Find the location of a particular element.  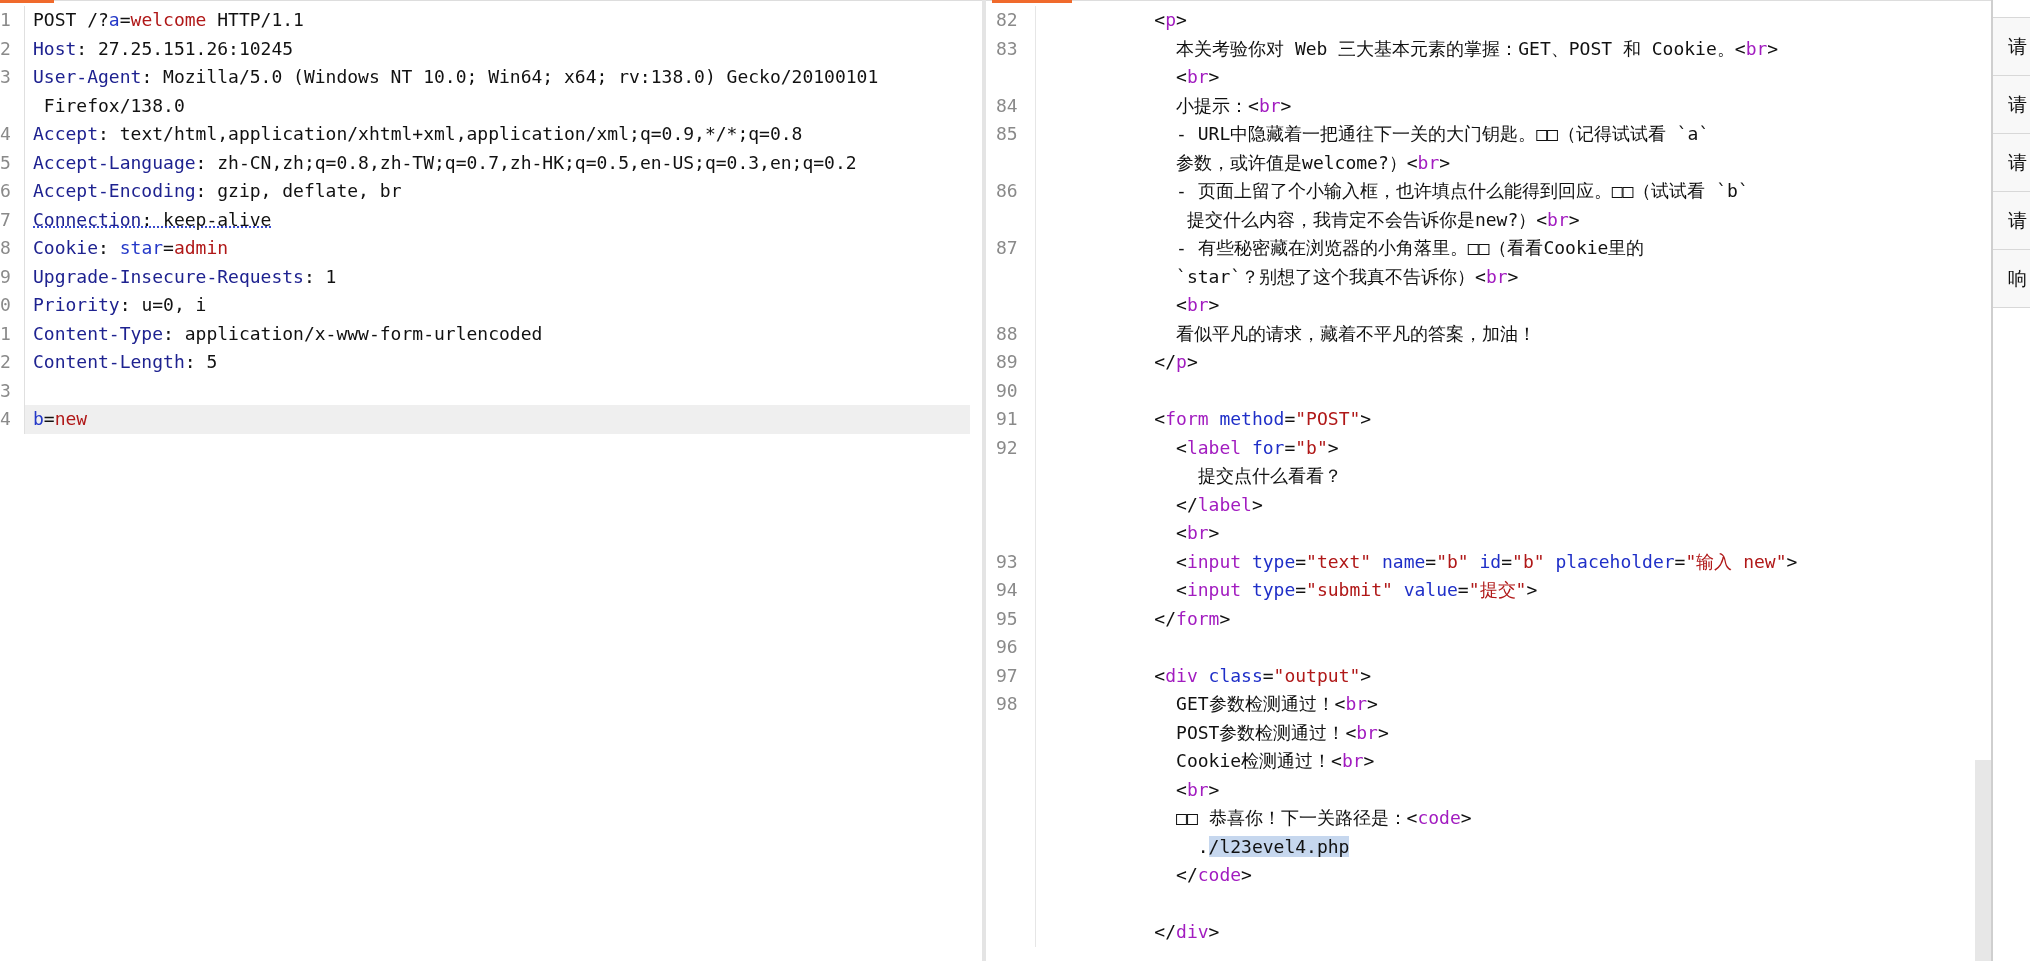

side-tab: 响 is located at coordinates (2011, 279).